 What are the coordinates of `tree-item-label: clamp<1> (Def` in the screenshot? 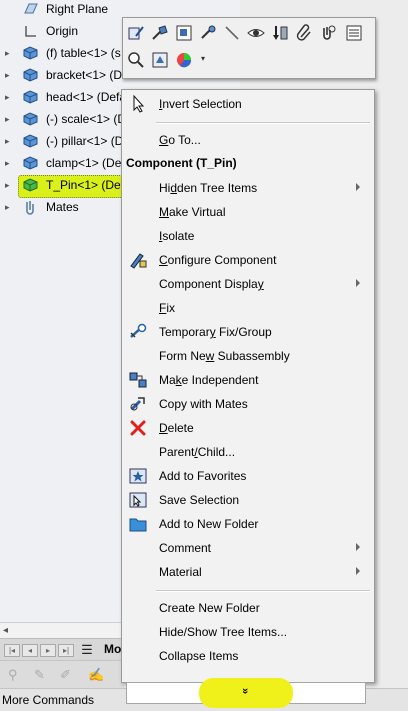 It's located at (85, 163).